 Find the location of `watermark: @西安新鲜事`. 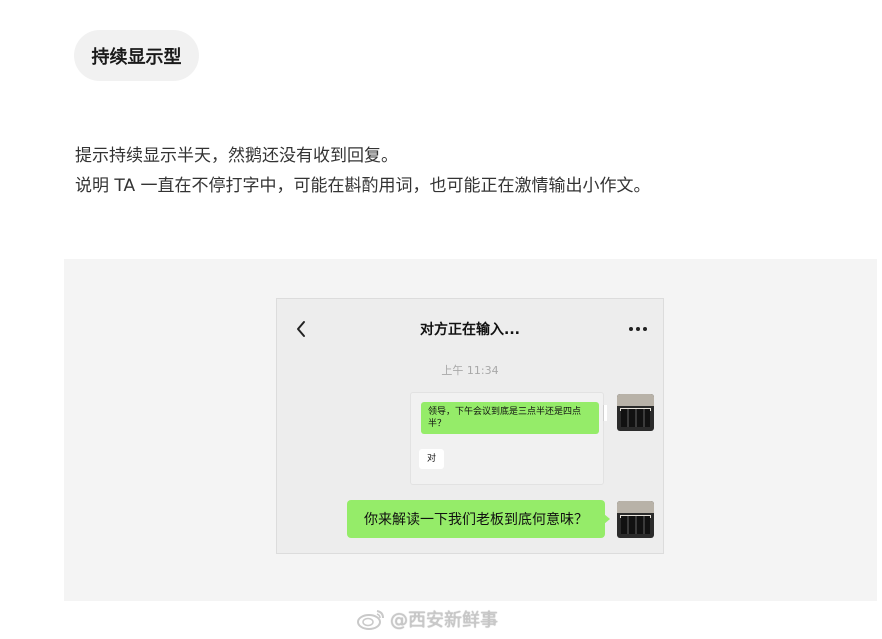

watermark: @西安新鲜事 is located at coordinates (427, 619).